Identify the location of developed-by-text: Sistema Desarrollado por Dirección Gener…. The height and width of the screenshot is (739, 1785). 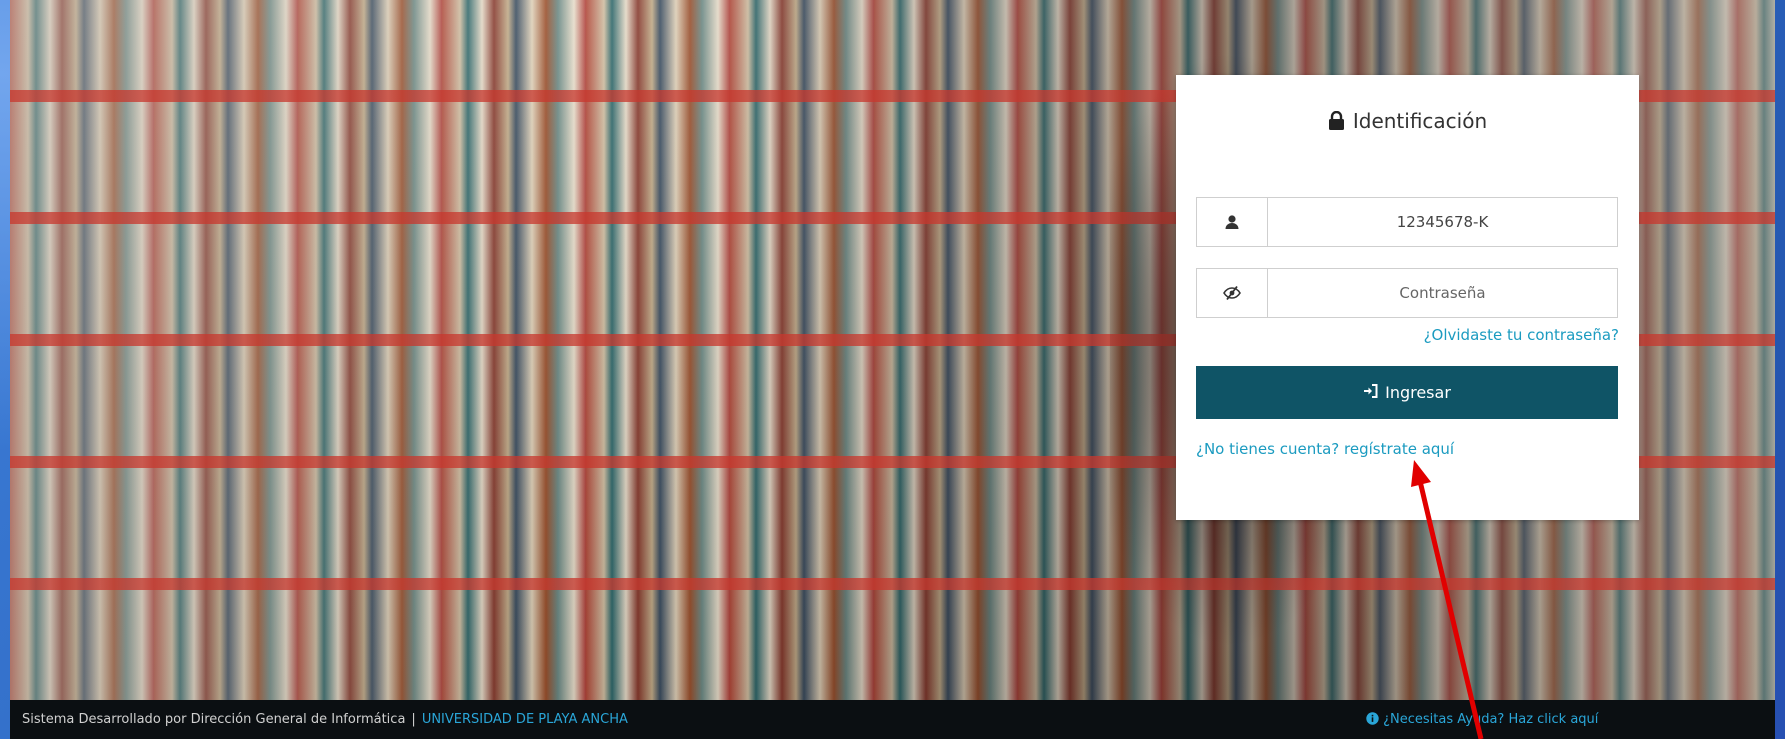
(214, 719).